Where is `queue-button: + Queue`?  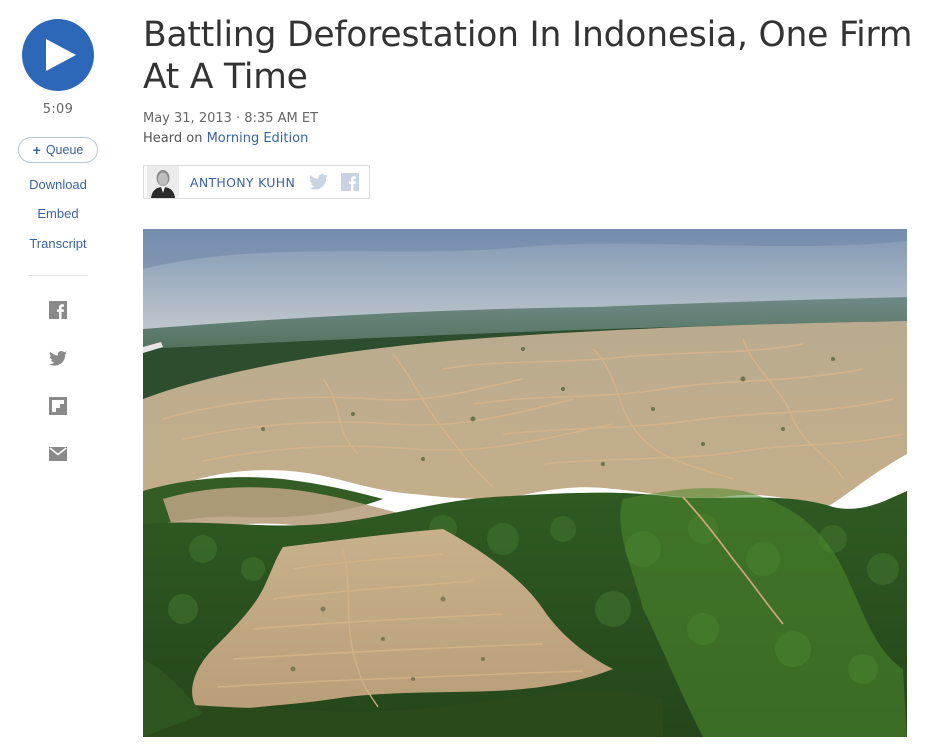 queue-button: + Queue is located at coordinates (58, 150).